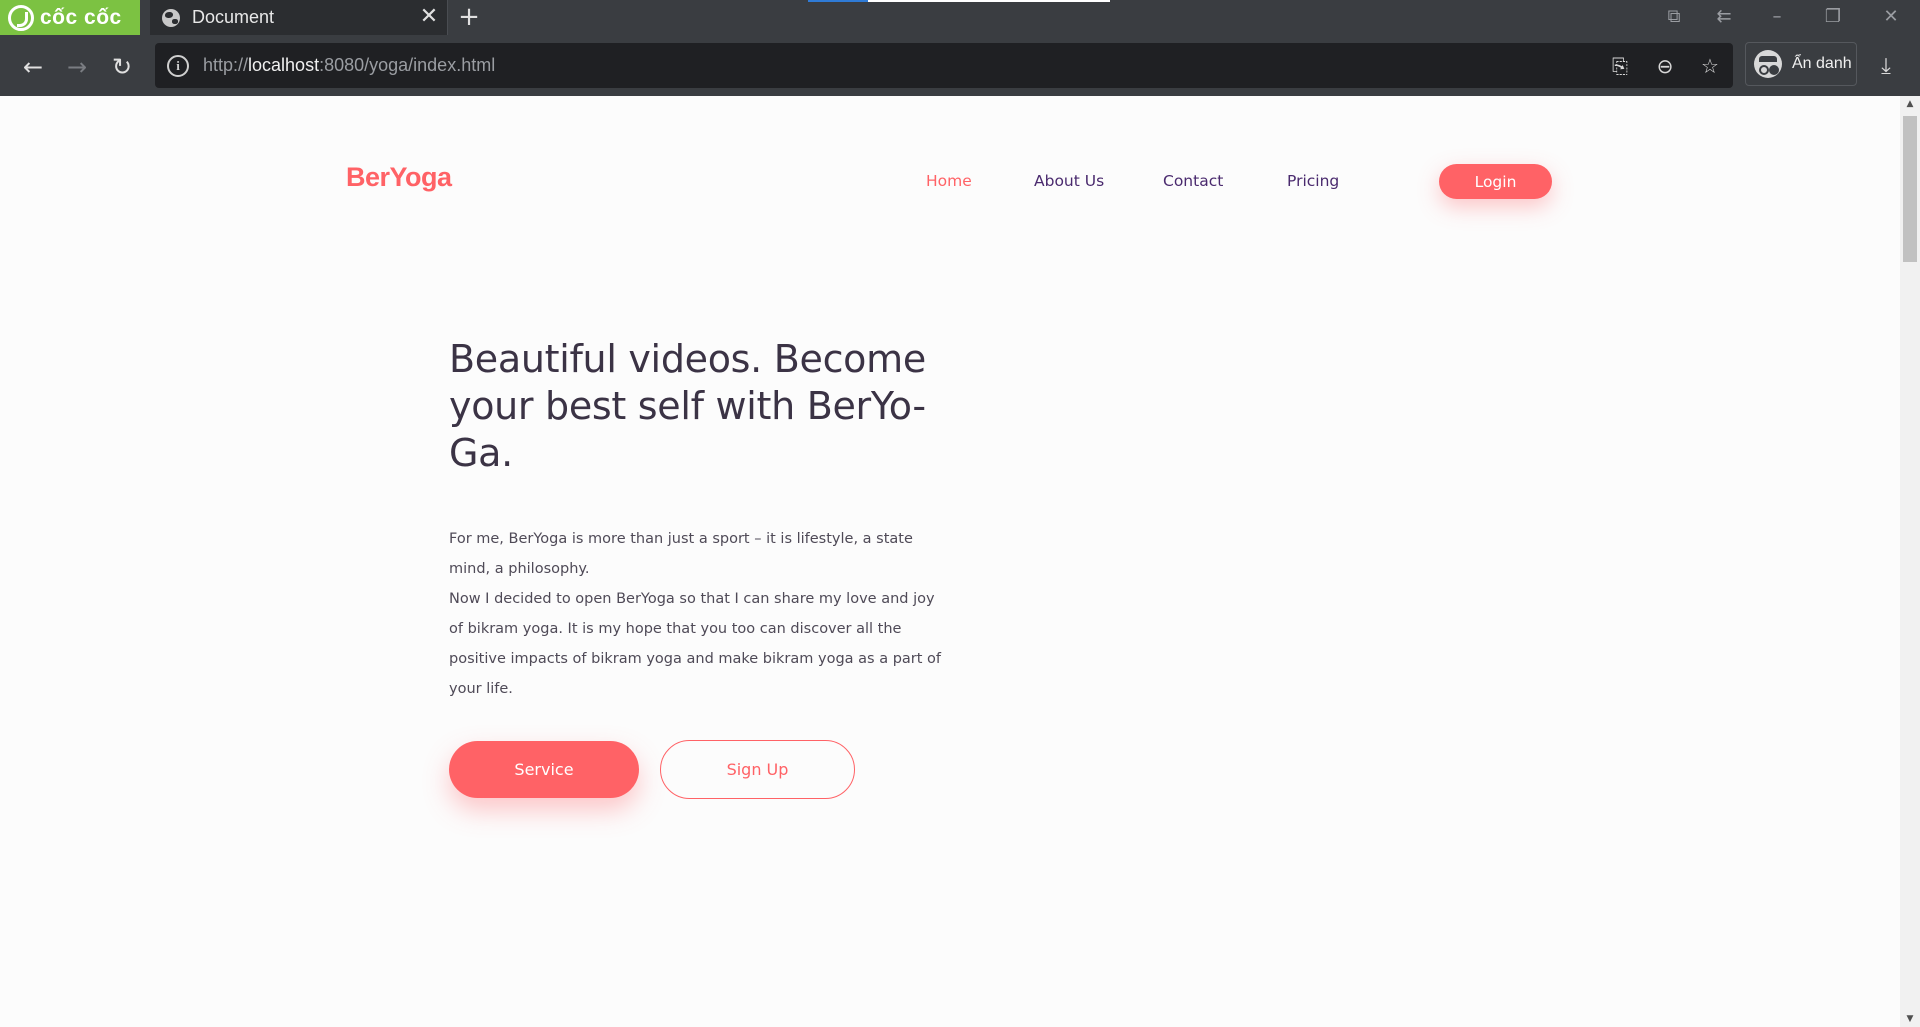 Image resolution: width=1920 pixels, height=1027 pixels. I want to click on service-button: Service, so click(544, 769).